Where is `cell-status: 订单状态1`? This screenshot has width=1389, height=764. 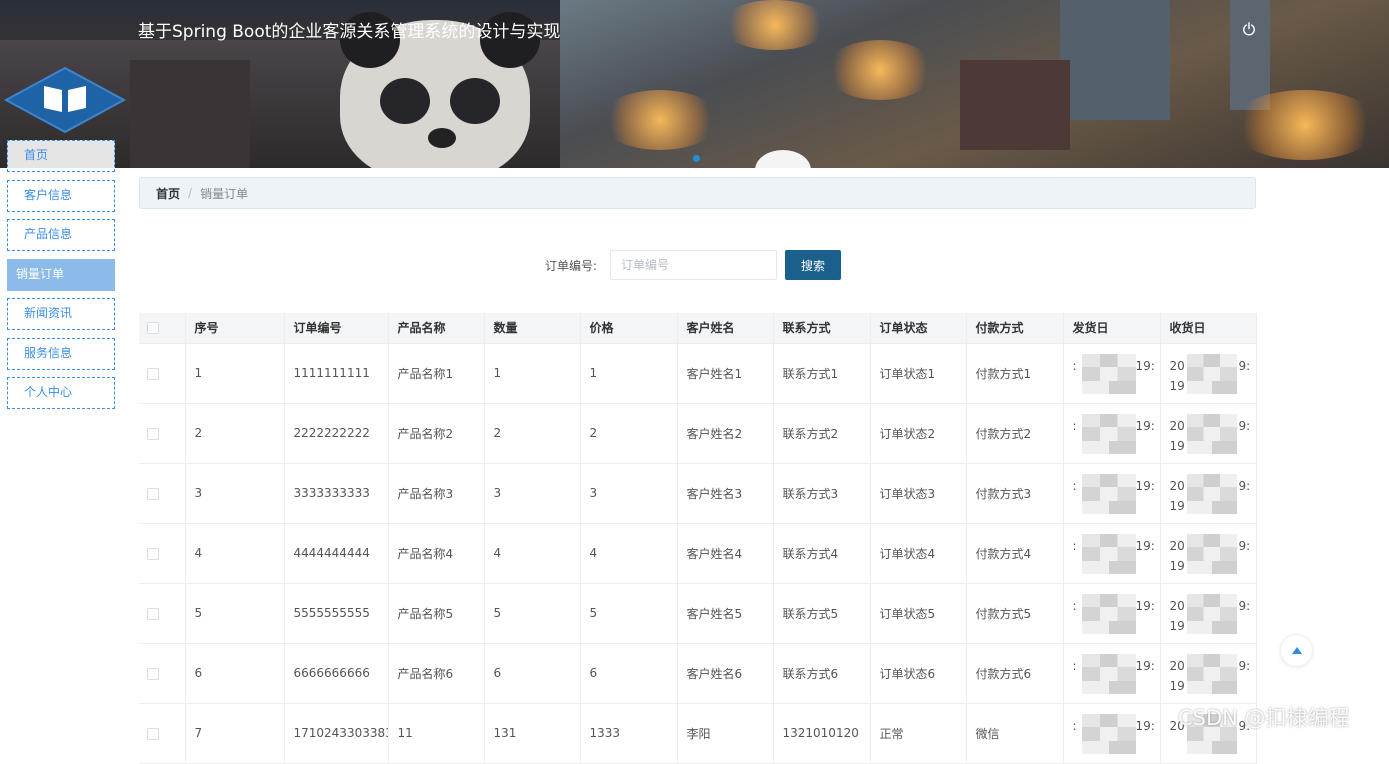 cell-status: 订单状态1 is located at coordinates (918, 373).